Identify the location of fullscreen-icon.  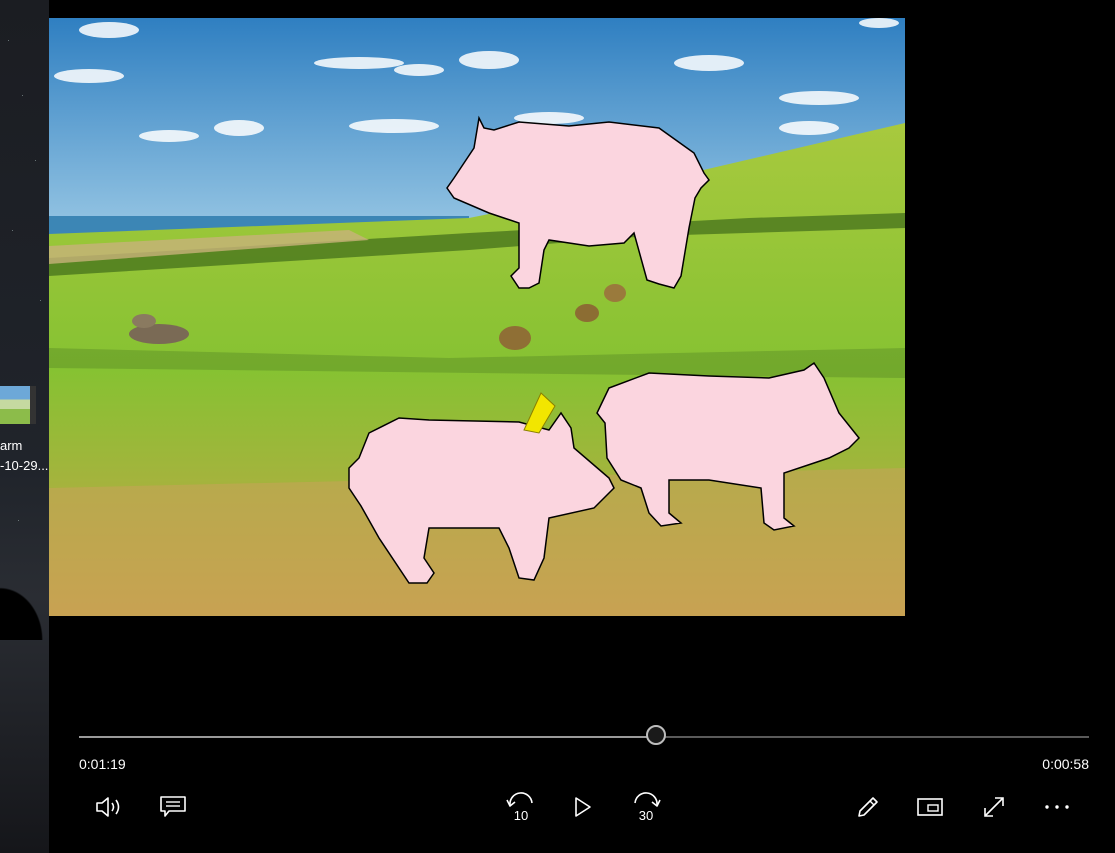
(994, 807).